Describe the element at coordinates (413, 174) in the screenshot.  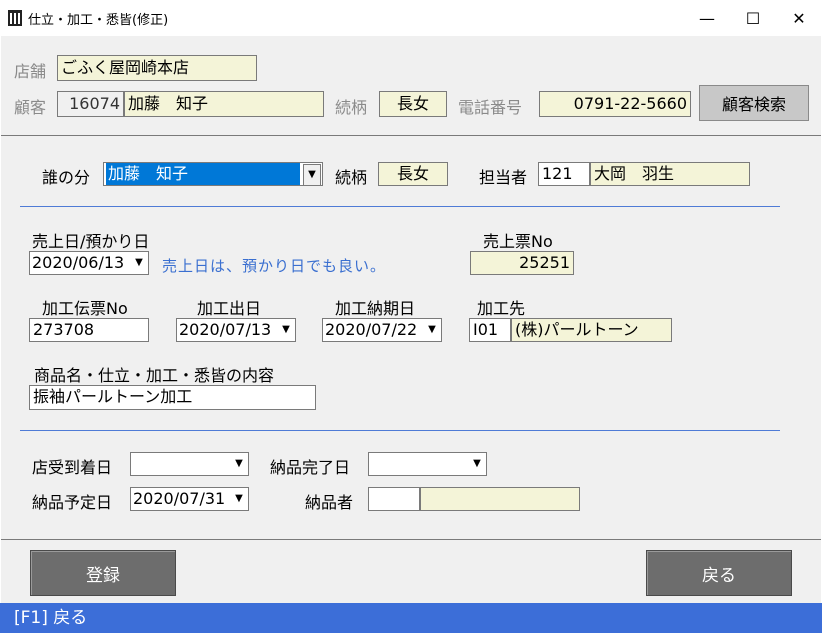
I see `relation-field: 長女` at that location.